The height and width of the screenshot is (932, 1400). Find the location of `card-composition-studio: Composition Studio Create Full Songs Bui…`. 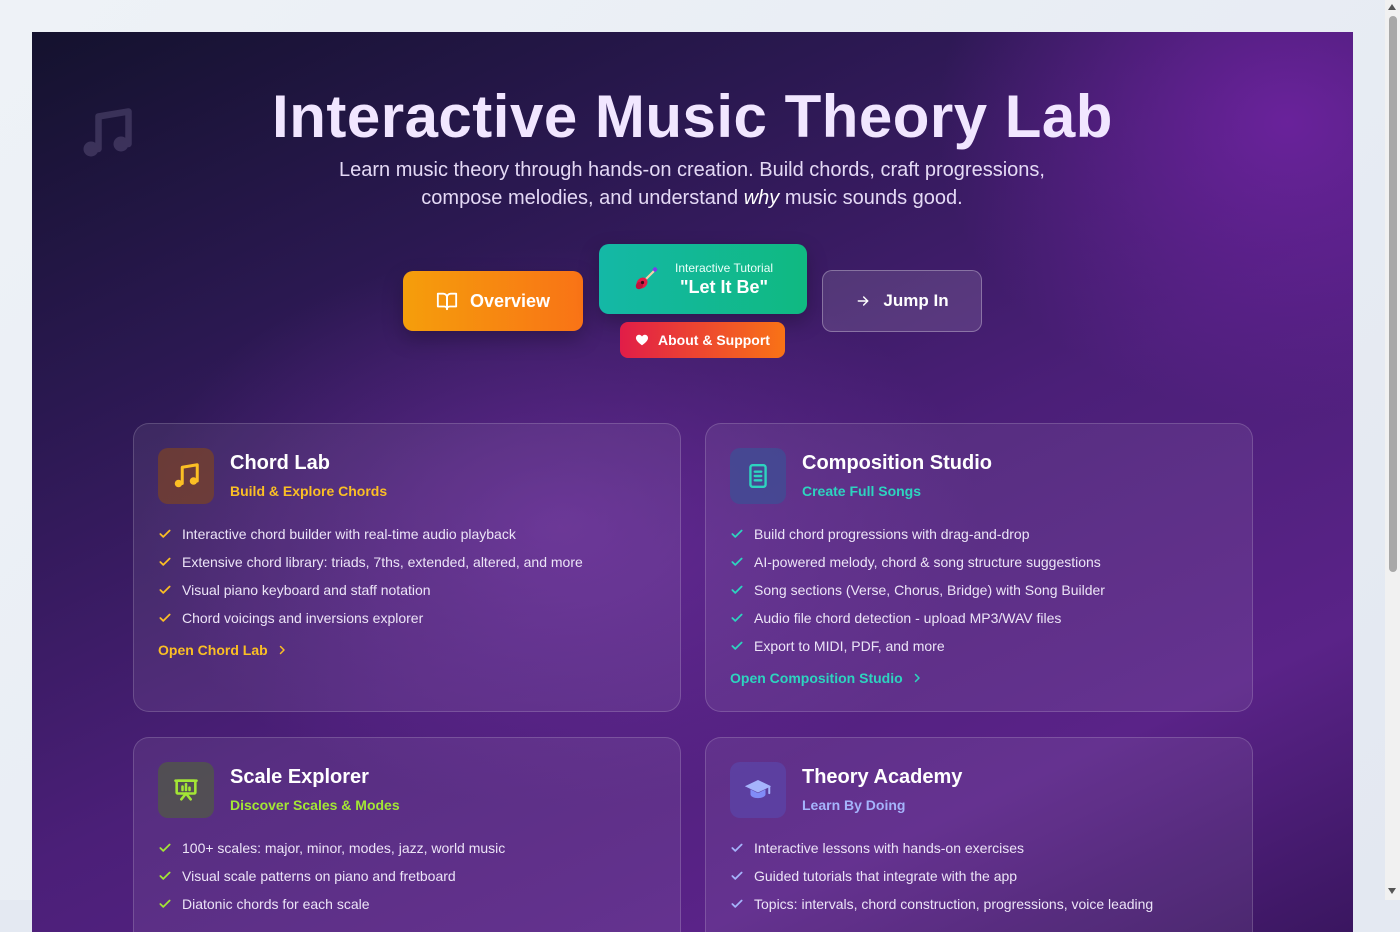

card-composition-studio: Composition Studio Create Full Songs Bui… is located at coordinates (979, 567).